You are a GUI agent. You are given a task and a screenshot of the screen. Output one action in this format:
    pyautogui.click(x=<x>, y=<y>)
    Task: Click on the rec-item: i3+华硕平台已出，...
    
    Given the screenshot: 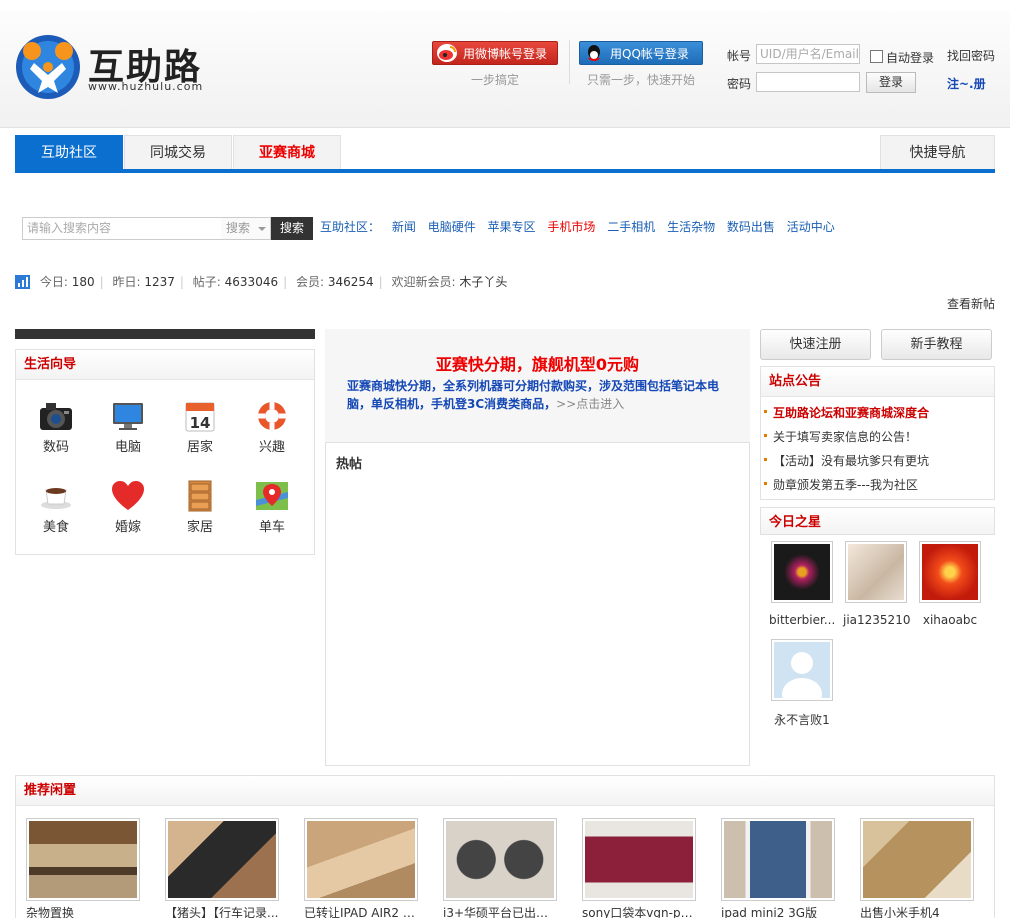 What is the action you would take?
    pyautogui.click(x=501, y=868)
    